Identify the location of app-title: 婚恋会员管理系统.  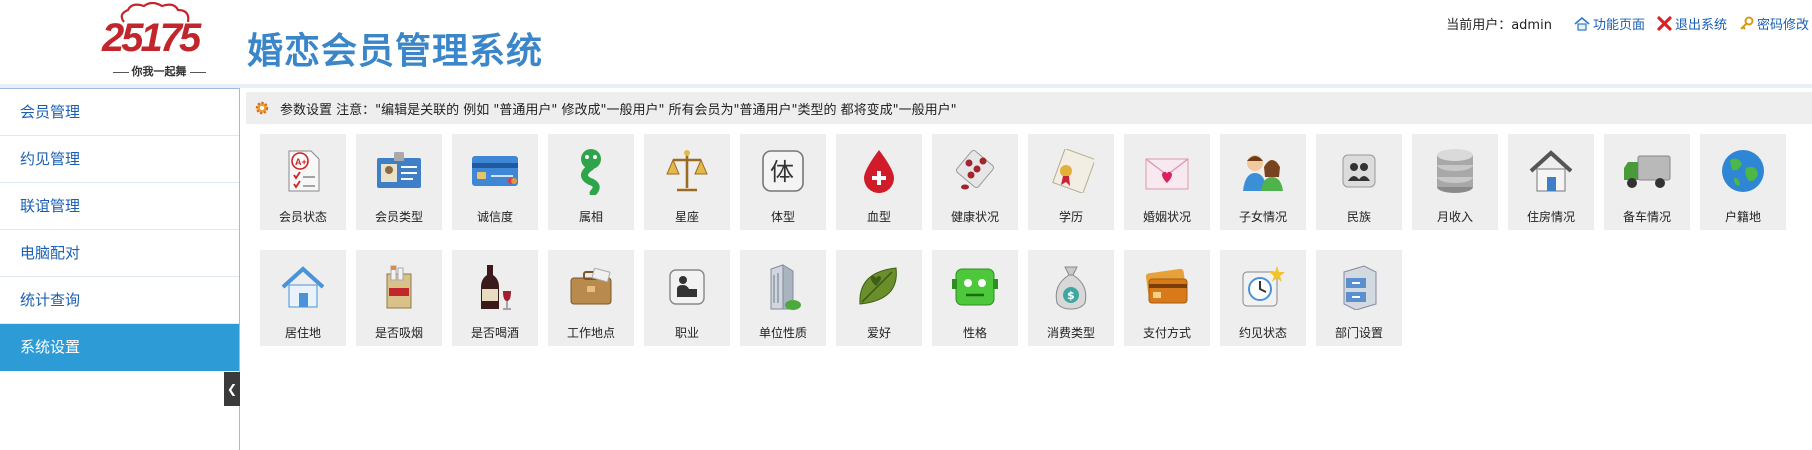
(395, 51).